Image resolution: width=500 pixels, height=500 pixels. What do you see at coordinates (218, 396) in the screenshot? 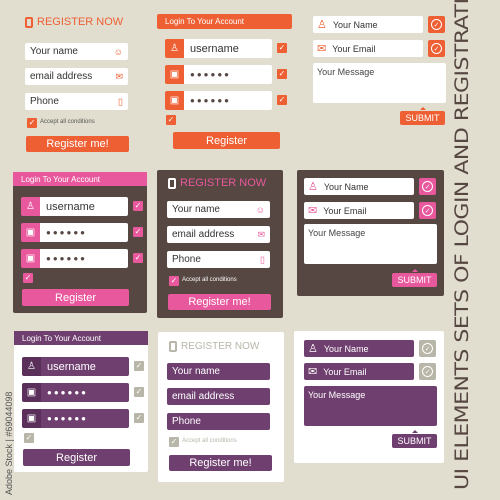
I see `email-input: email address` at bounding box center [218, 396].